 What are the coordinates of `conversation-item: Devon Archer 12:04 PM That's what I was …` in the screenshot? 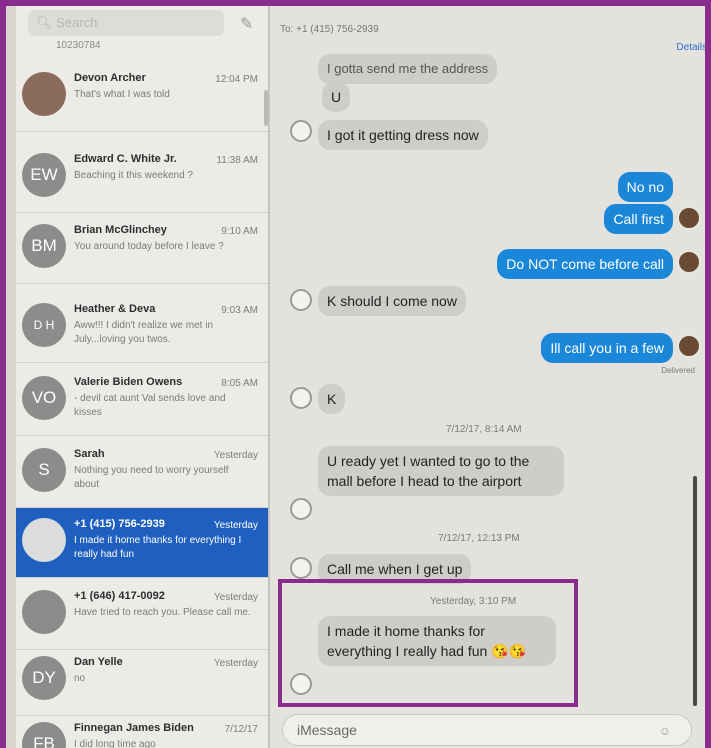 It's located at (142, 97).